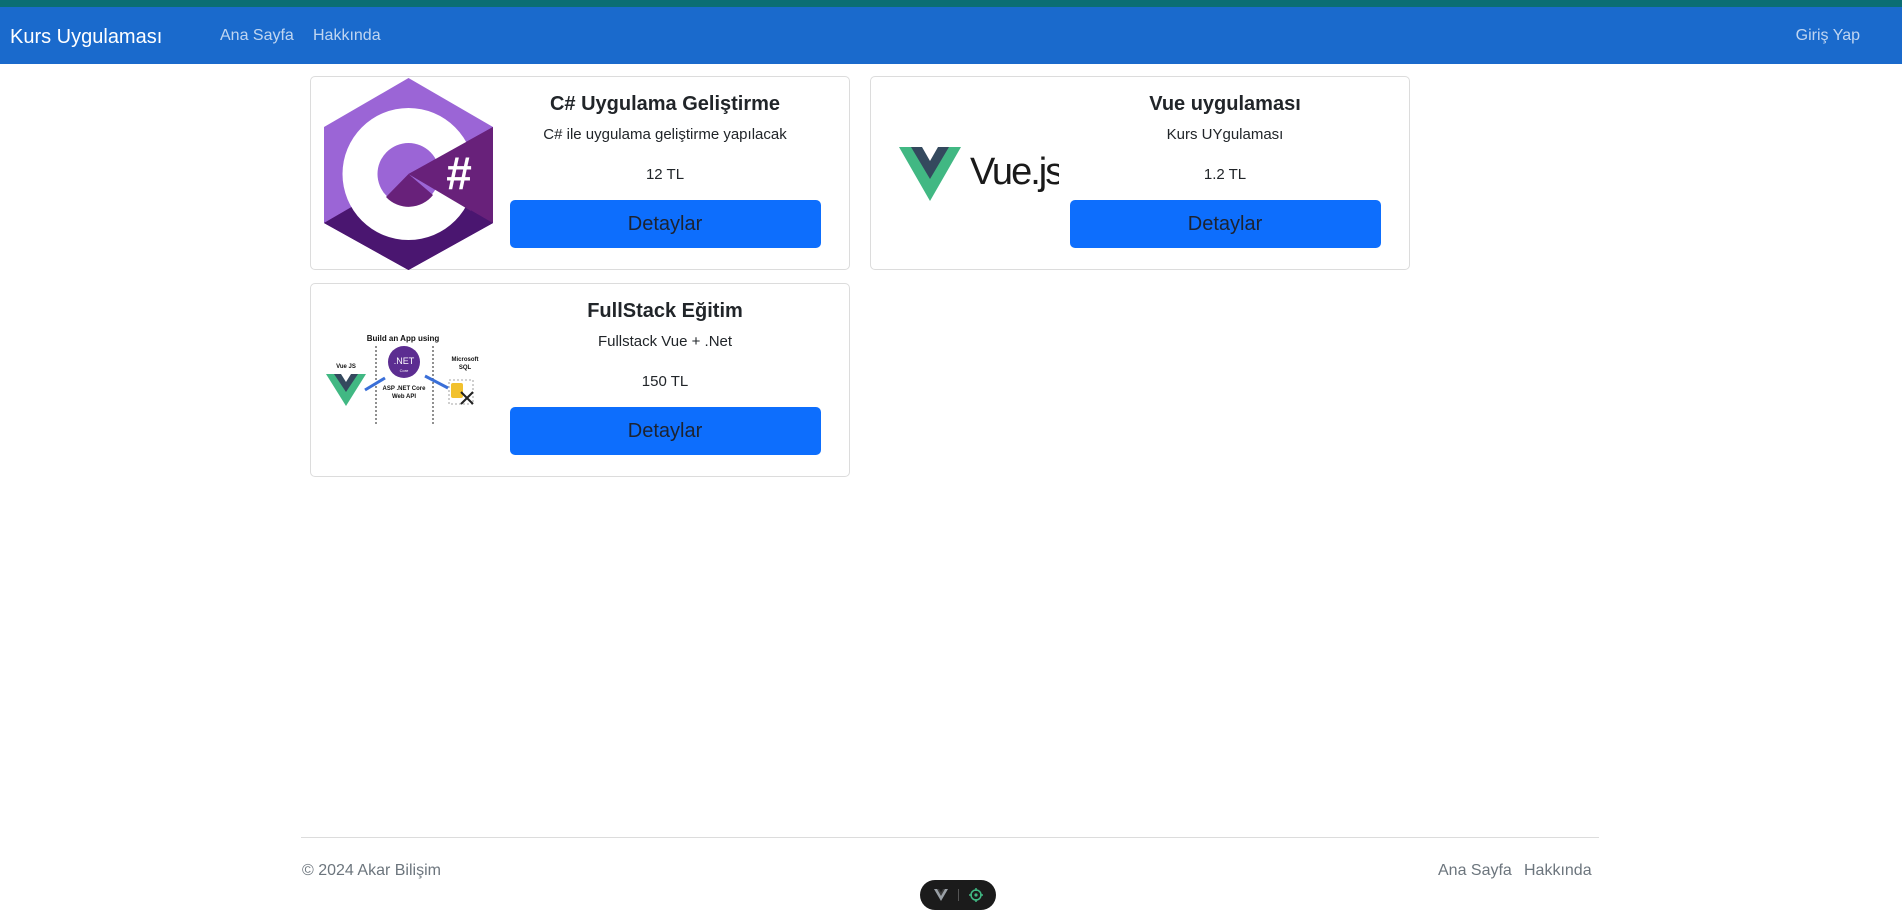 The height and width of the screenshot is (914, 1902). What do you see at coordinates (1475, 871) in the screenshot?
I see `footer-link-home: Ana Sayfa` at bounding box center [1475, 871].